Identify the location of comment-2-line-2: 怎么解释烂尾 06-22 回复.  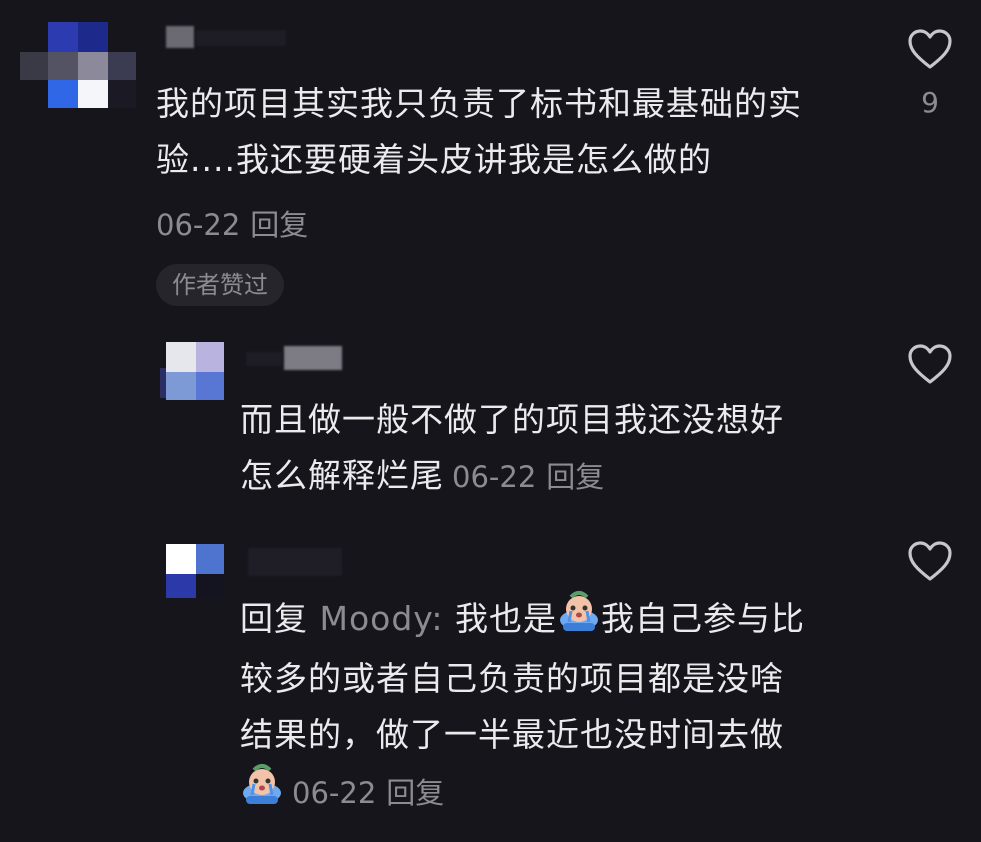
(422, 475).